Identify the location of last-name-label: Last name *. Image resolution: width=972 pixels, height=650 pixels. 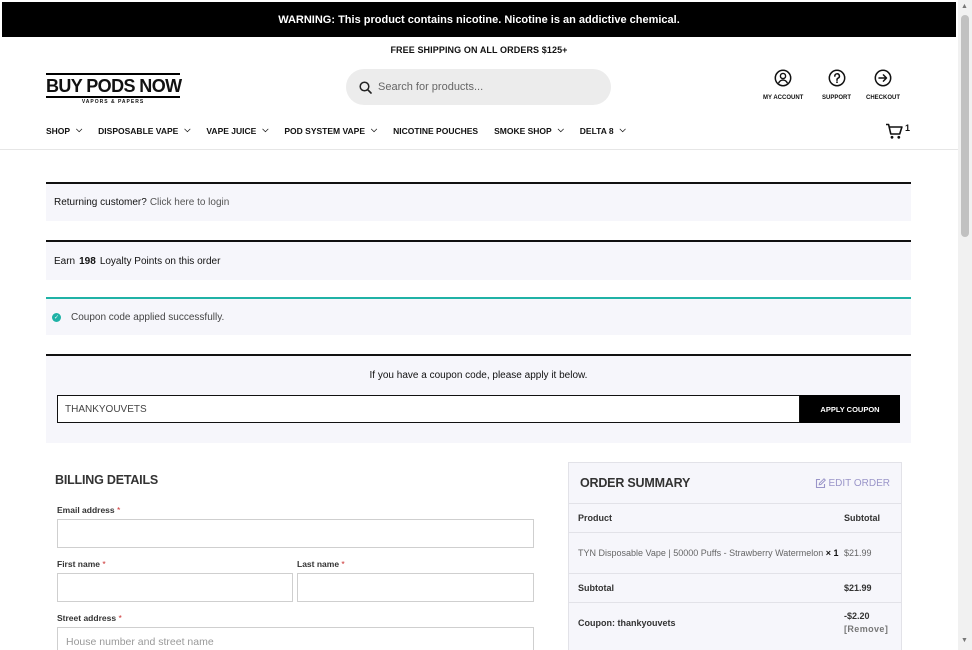
(321, 564).